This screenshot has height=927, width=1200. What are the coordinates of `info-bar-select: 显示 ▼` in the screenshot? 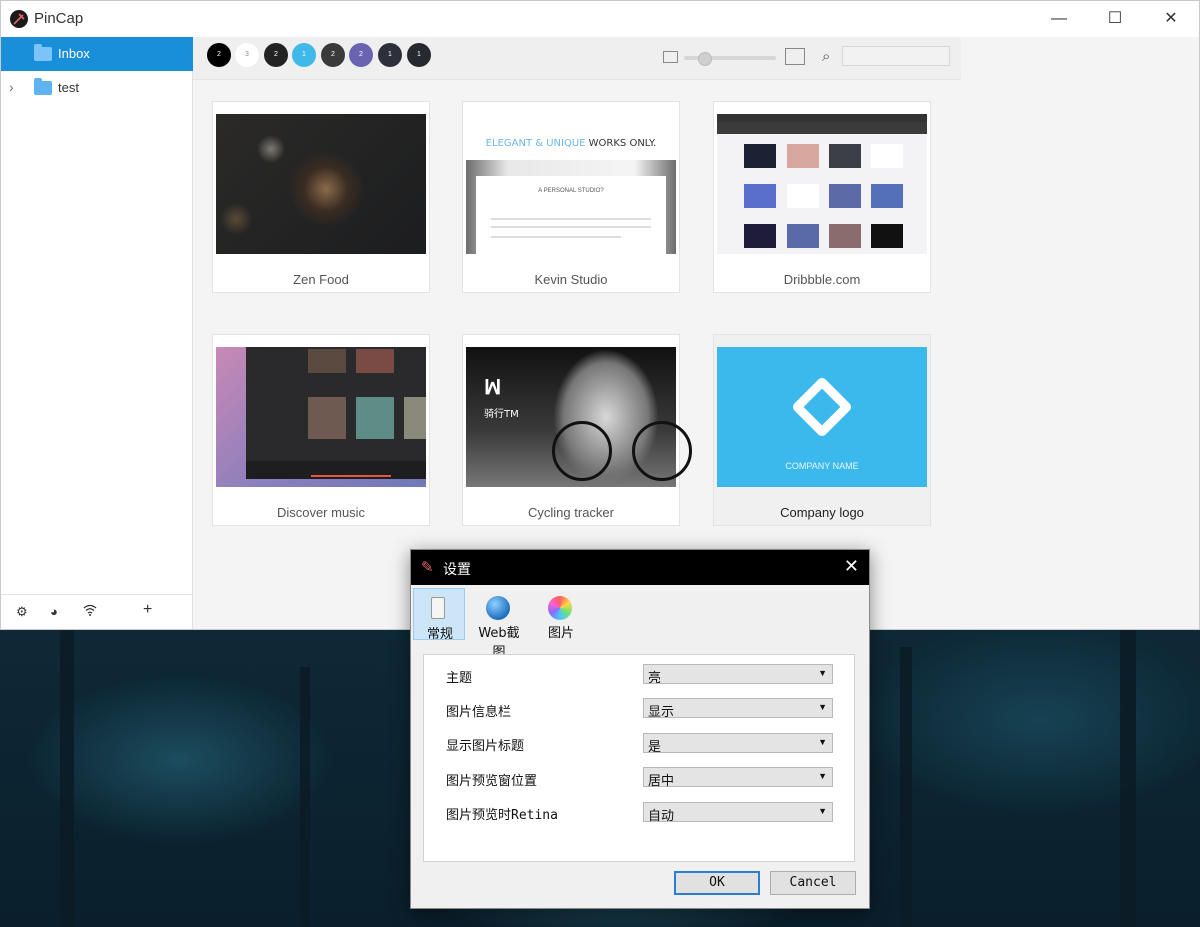 It's located at (738, 709).